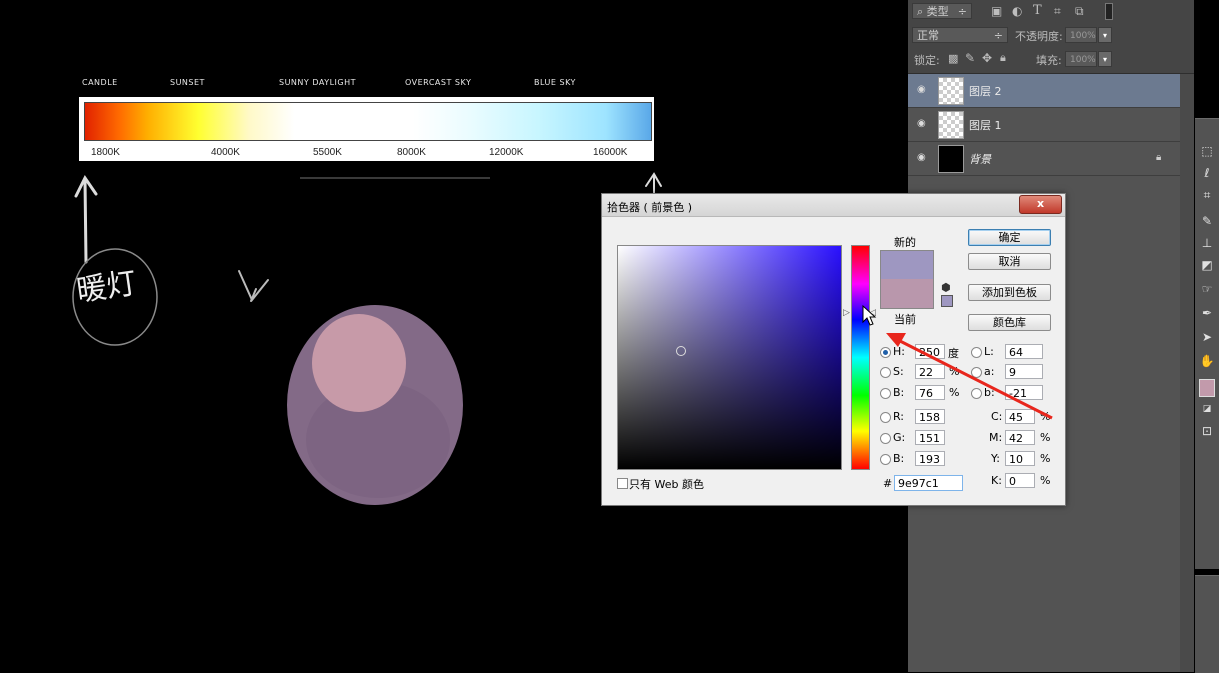 The width and height of the screenshot is (1219, 673). Describe the element at coordinates (885, 393) in the screenshot. I see `brightness-radio` at that location.